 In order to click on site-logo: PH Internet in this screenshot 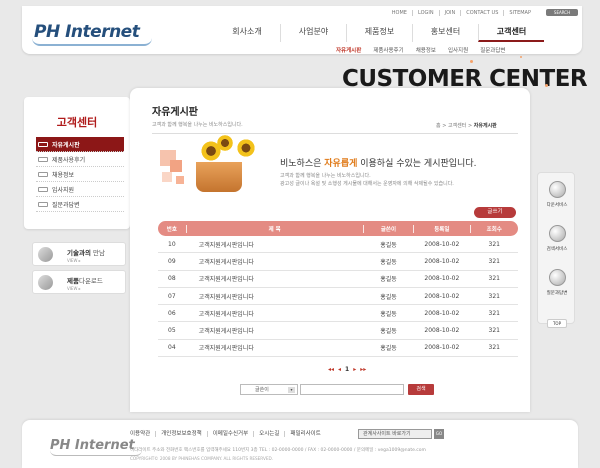, I will do `click(92, 34)`.